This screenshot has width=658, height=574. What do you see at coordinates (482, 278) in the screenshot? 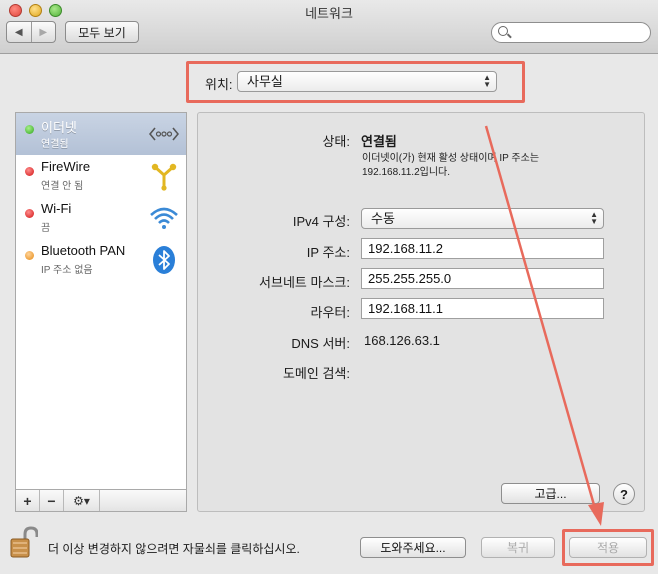
I see `subnet-mask-field: 255.255.255.0` at bounding box center [482, 278].